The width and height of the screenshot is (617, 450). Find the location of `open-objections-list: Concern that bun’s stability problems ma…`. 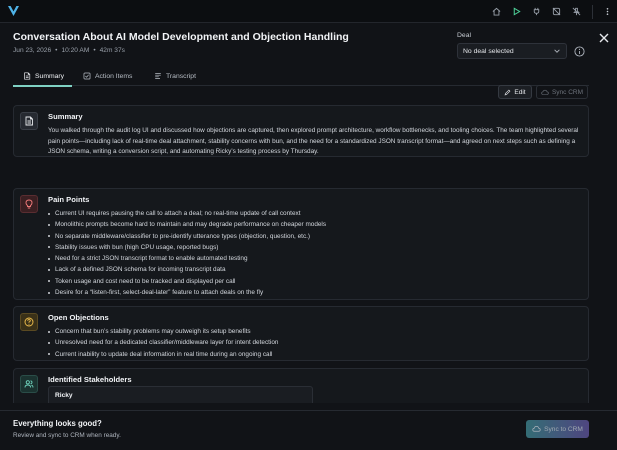

open-objections-list: Concern that bun’s stability problems ma… is located at coordinates (163, 343).